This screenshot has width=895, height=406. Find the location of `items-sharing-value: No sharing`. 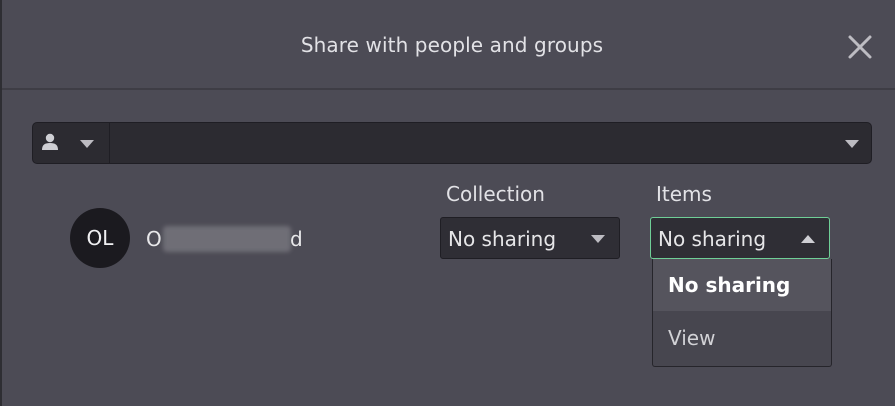

items-sharing-value: No sharing is located at coordinates (712, 239).